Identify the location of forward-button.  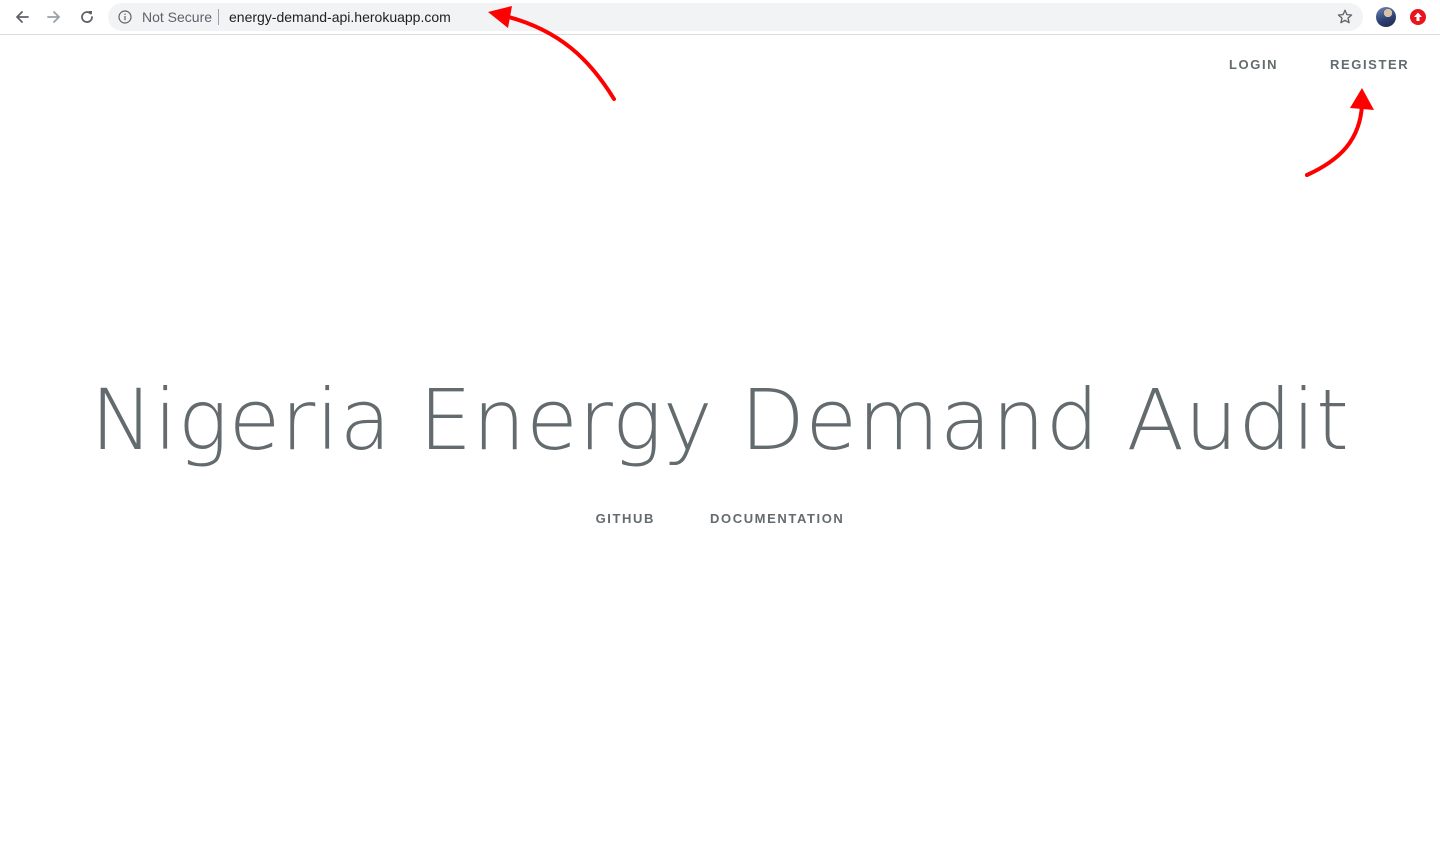
(54, 17).